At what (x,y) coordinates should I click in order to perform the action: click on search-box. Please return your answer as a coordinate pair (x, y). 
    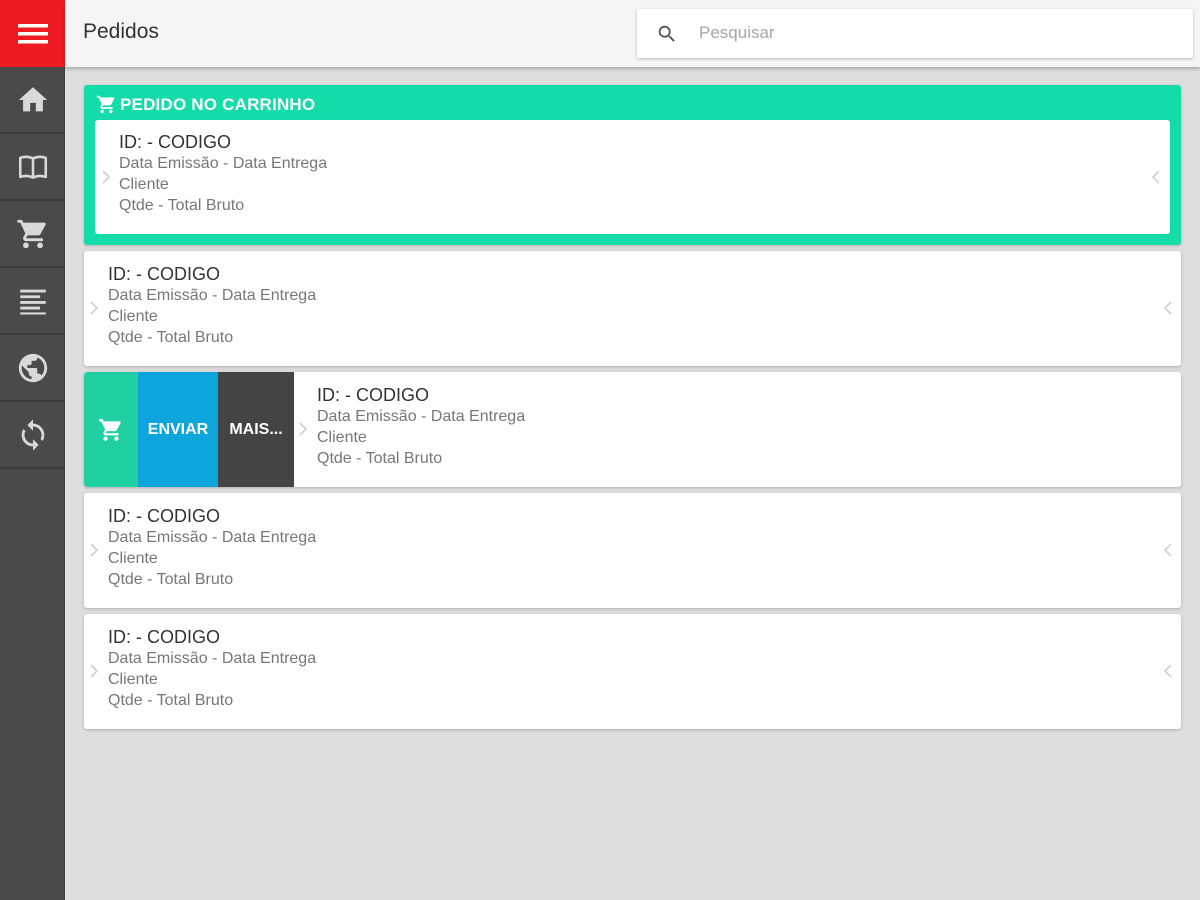
    Looking at the image, I should click on (915, 33).